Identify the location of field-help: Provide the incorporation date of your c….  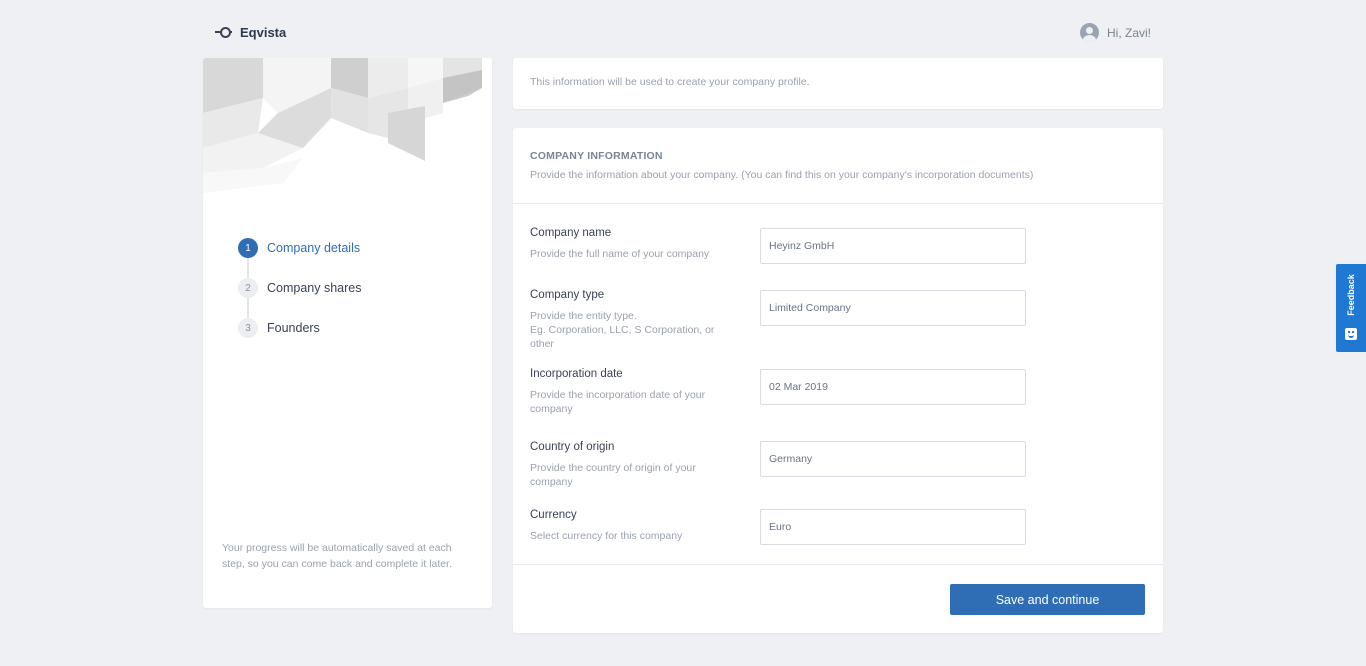
(618, 402).